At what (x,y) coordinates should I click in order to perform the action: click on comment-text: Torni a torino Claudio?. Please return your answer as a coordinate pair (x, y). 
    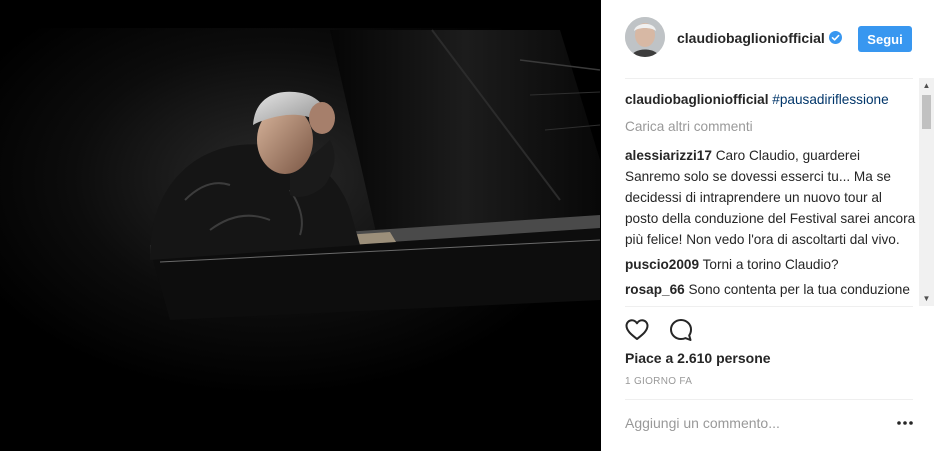
    Looking at the image, I should click on (770, 264).